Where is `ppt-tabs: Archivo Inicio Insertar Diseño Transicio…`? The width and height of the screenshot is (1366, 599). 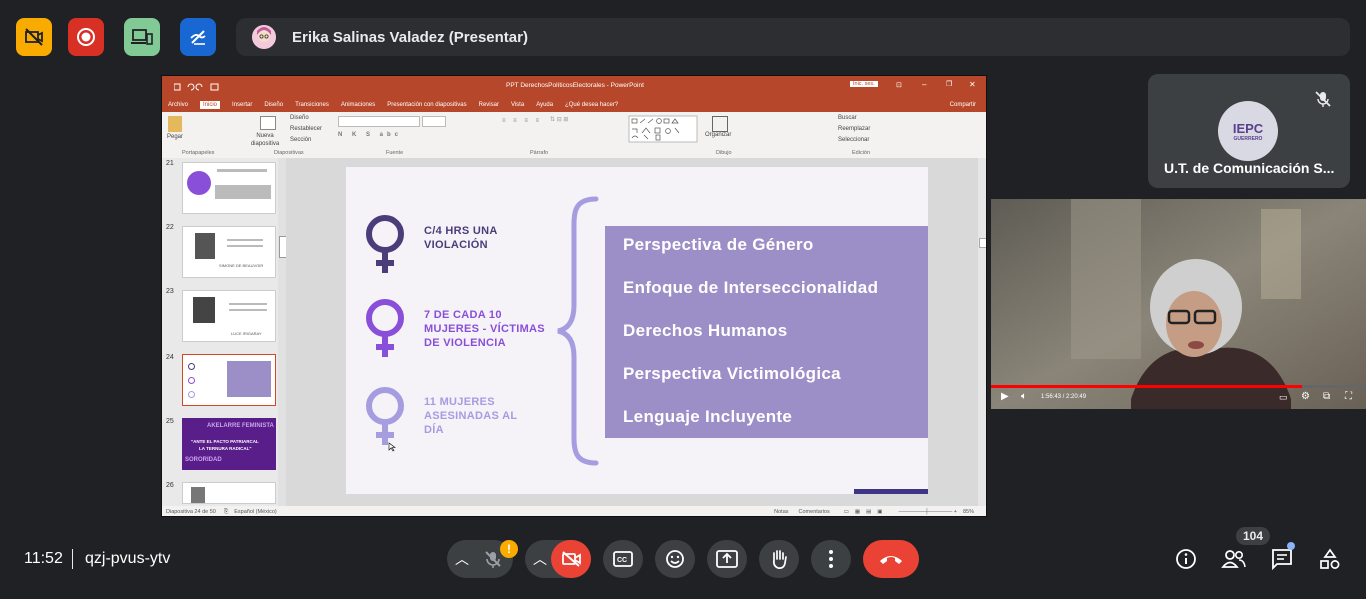
ppt-tabs: Archivo Inicio Insertar Diseño Transicio… is located at coordinates (574, 105).